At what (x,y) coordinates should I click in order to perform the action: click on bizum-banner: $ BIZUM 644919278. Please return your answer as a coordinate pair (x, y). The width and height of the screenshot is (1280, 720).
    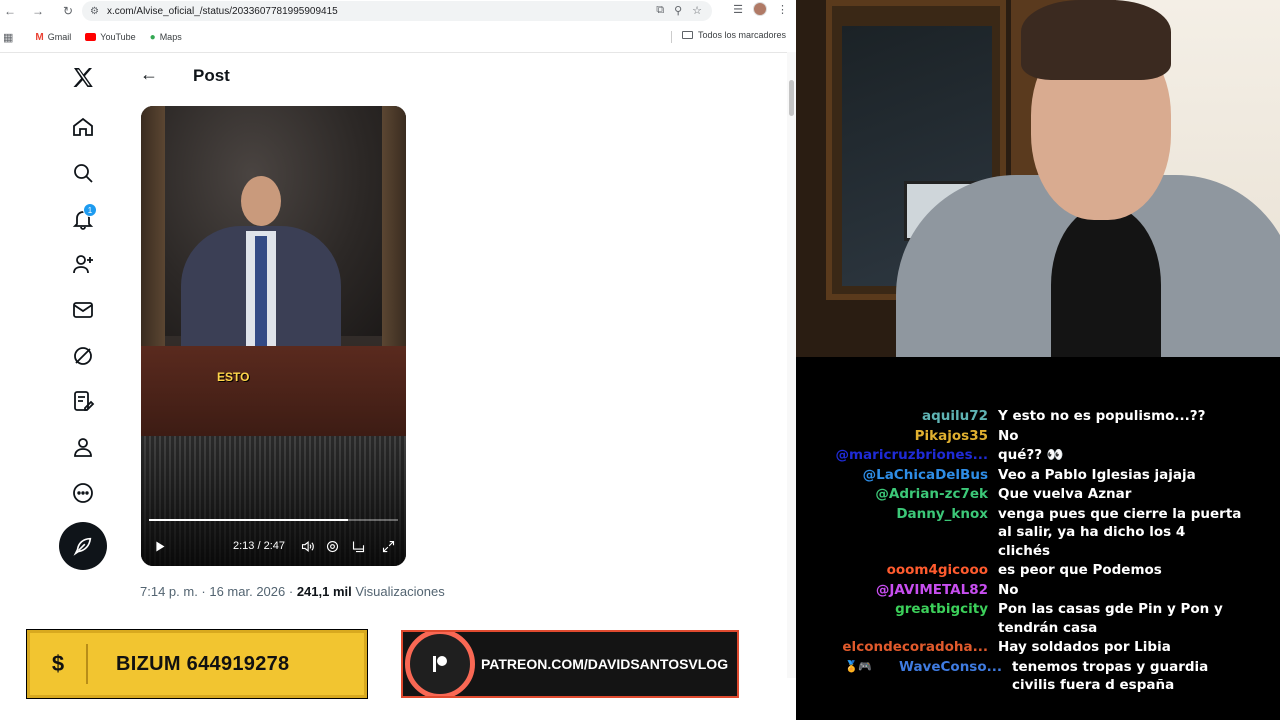
    Looking at the image, I should click on (197, 664).